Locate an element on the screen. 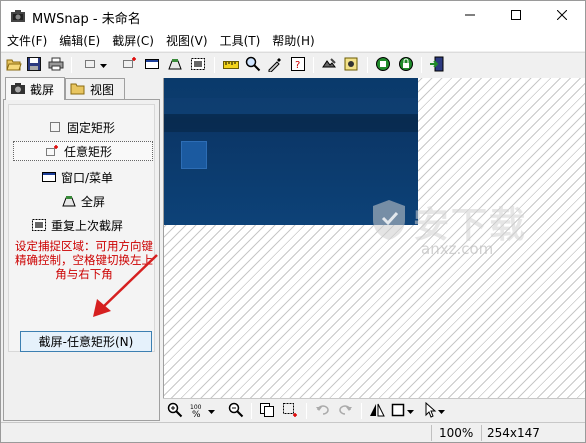 This screenshot has height=443, width=586. exit-button is located at coordinates (437, 65).